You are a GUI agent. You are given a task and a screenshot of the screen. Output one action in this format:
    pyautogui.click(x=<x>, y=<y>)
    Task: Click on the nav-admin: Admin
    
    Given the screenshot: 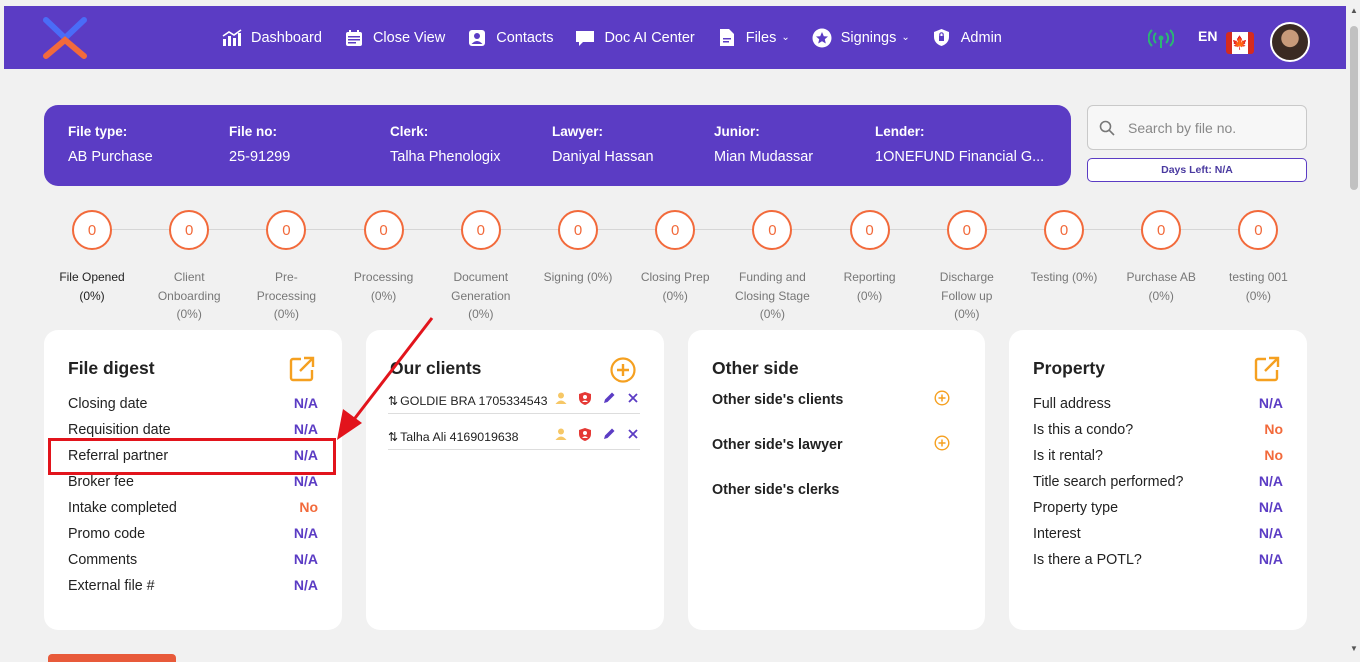 What is the action you would take?
    pyautogui.click(x=967, y=38)
    